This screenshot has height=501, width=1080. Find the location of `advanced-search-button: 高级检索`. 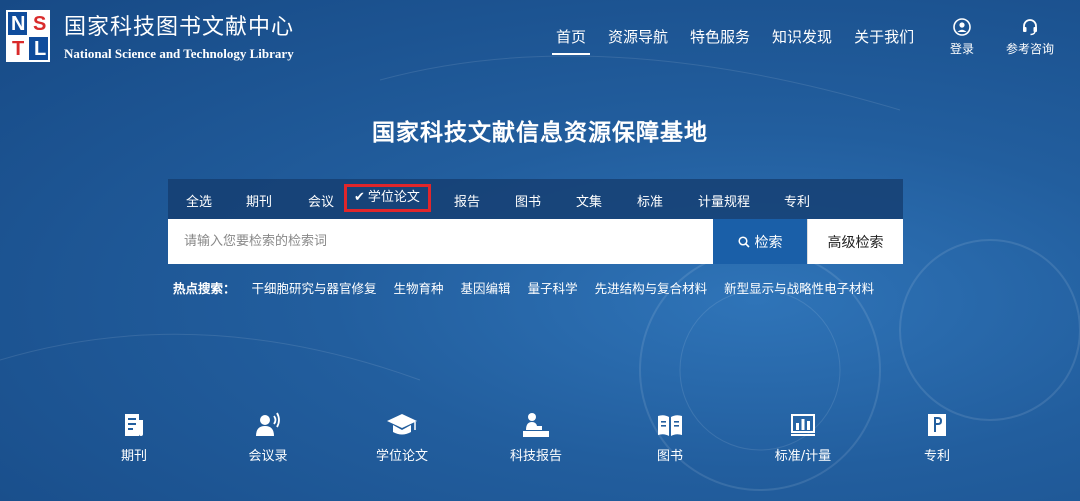

advanced-search-button: 高级检索 is located at coordinates (855, 241).